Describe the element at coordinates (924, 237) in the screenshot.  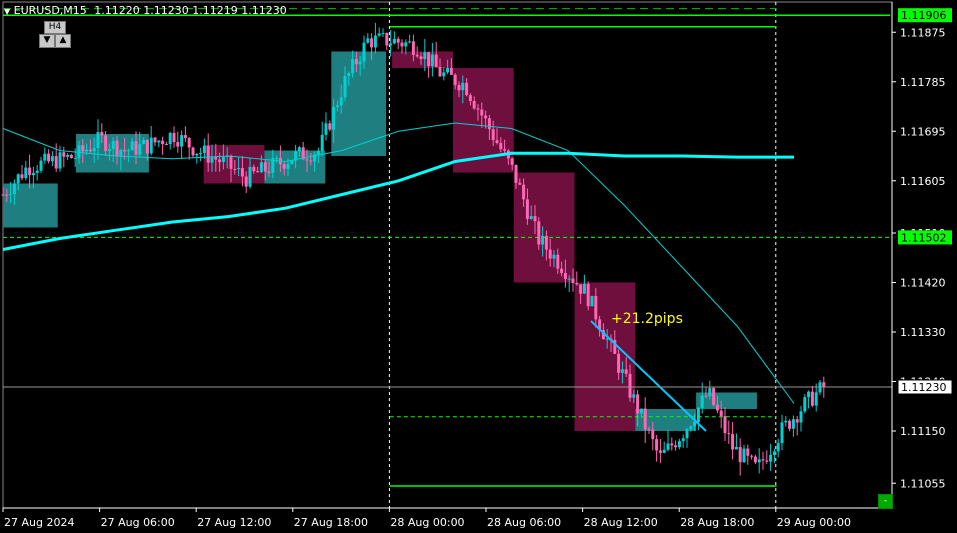
I see `price-label: 1.11502` at that location.